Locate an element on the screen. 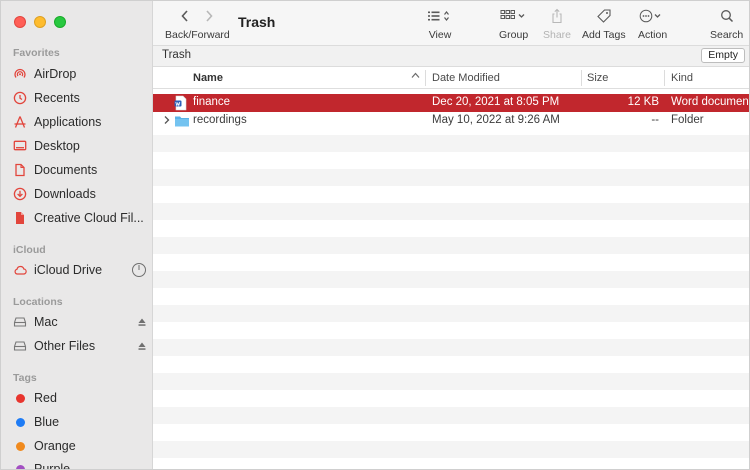  view-button: View is located at coordinates (440, 24).